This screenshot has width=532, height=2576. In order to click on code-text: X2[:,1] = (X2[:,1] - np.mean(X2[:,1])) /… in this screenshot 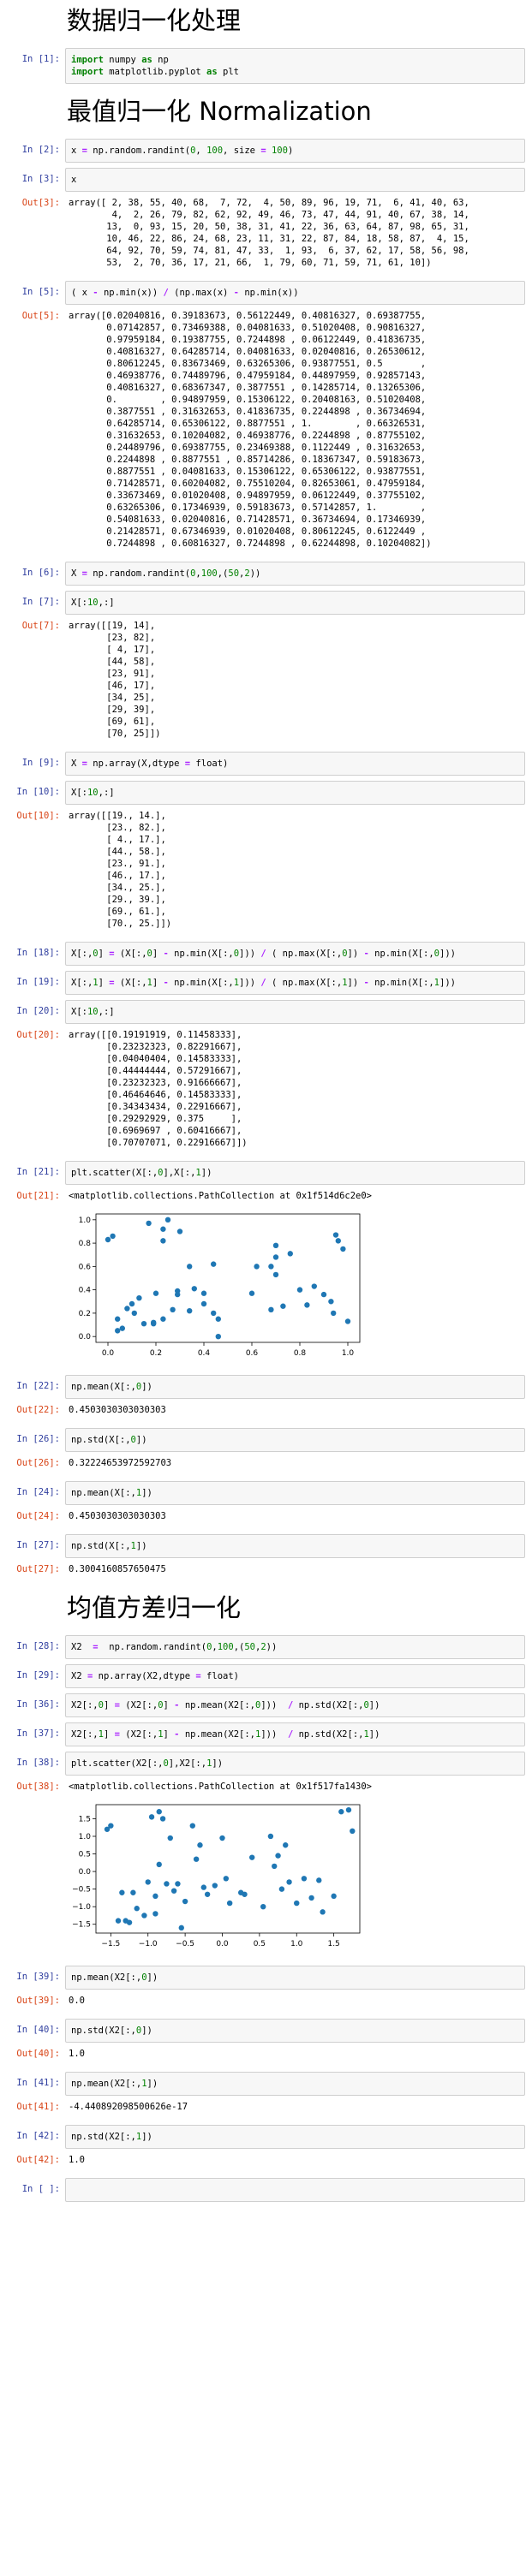, I will do `click(295, 1734)`.